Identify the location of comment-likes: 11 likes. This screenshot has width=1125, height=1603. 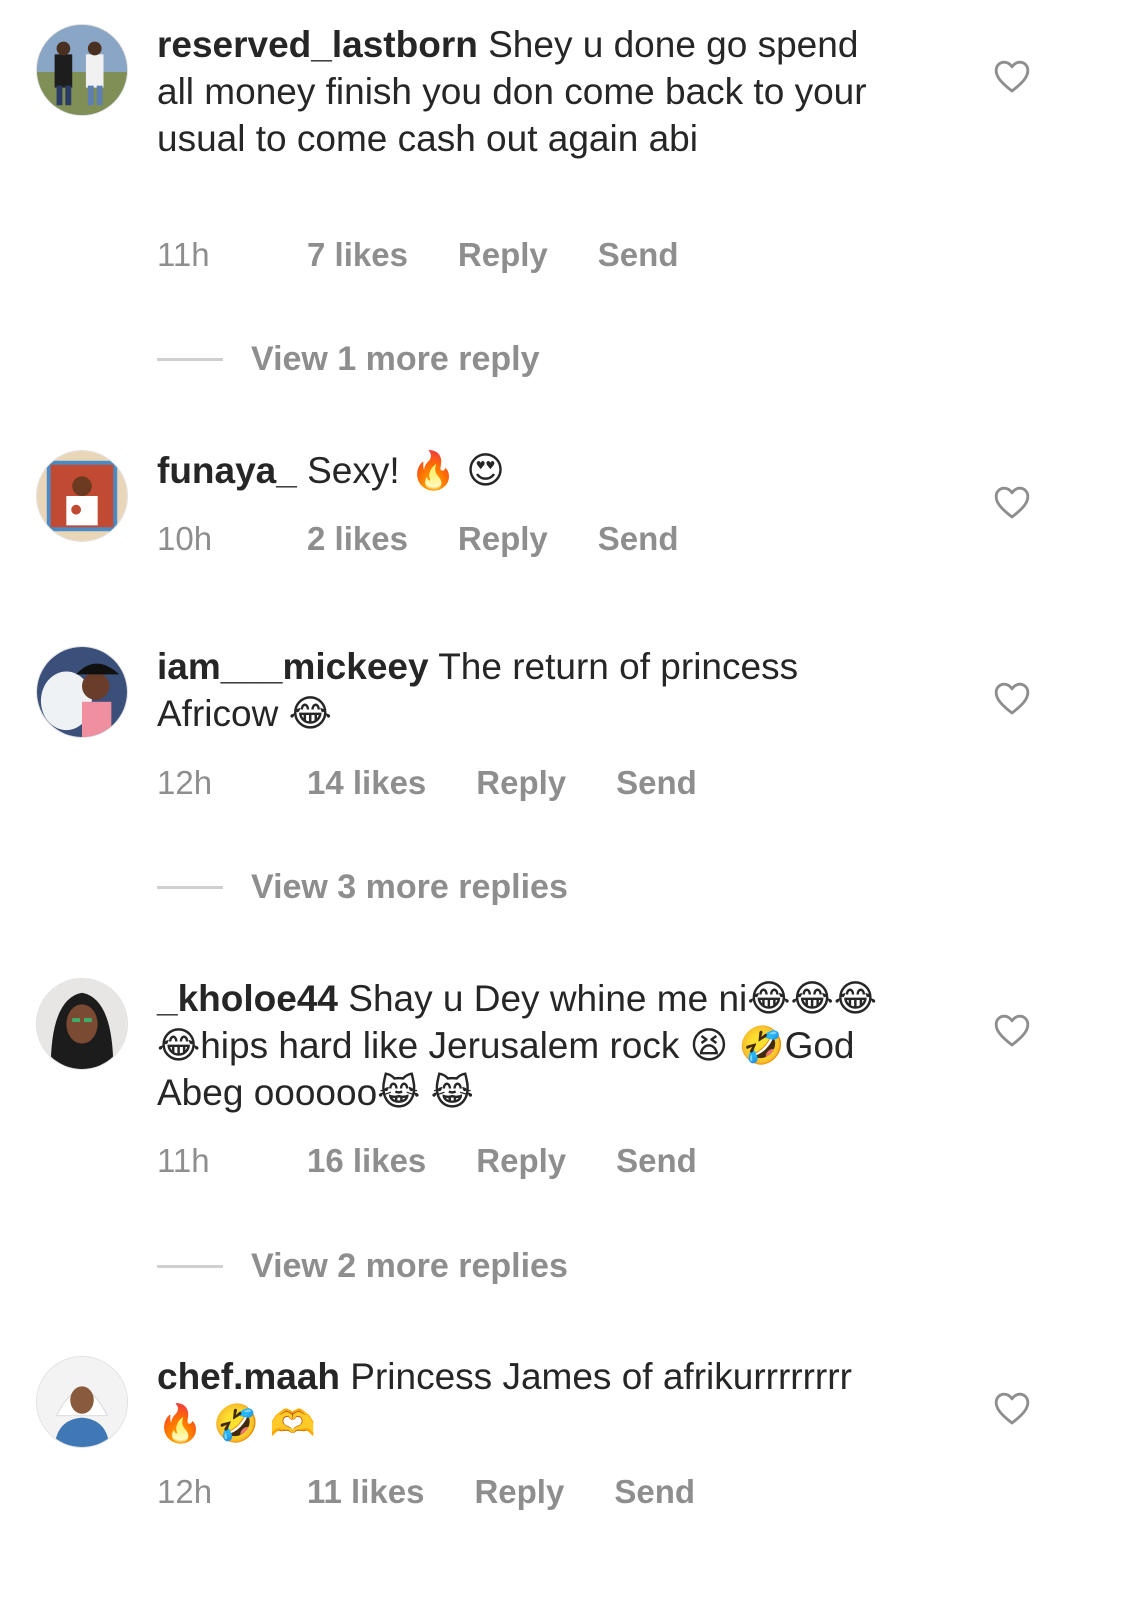
(365, 1492).